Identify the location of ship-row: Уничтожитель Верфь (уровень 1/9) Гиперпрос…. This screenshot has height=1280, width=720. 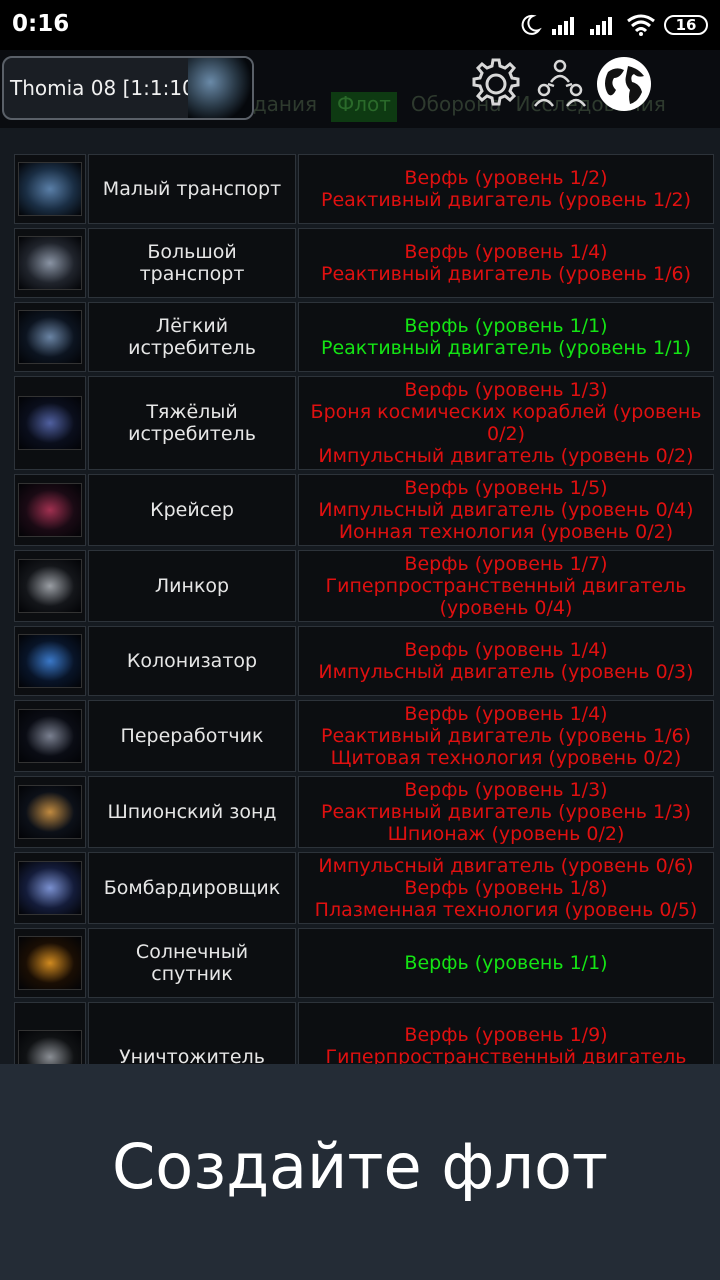
(365, 1033).